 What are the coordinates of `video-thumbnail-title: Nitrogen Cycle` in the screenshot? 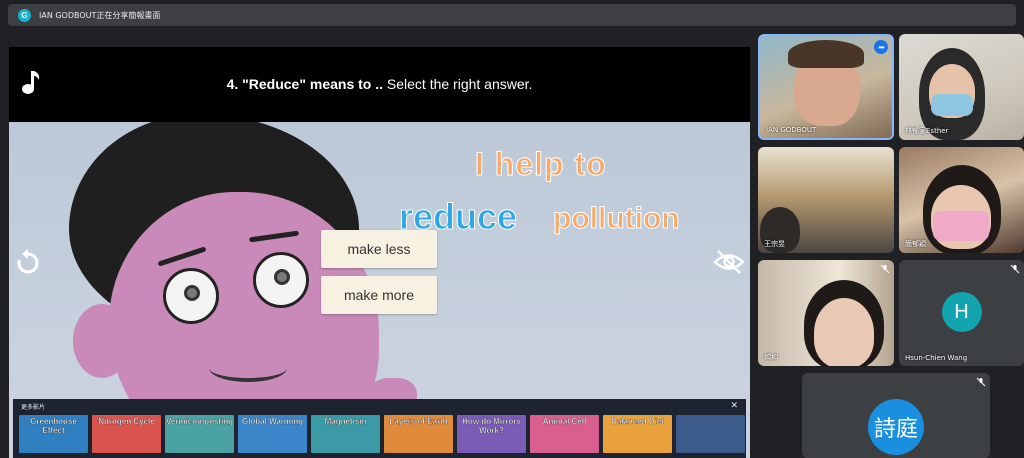 It's located at (126, 421).